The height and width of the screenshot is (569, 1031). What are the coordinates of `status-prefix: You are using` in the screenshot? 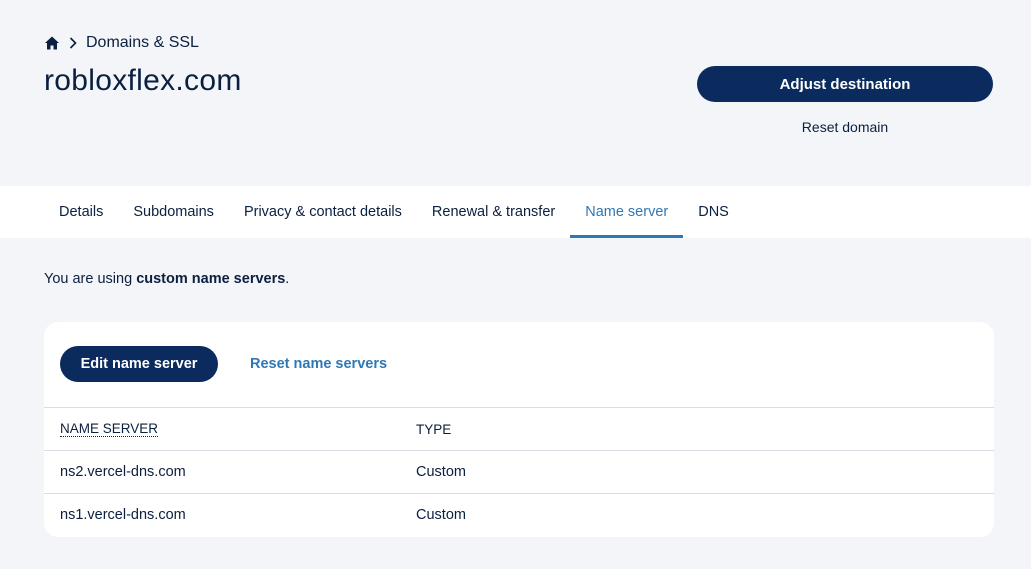 It's located at (90, 279).